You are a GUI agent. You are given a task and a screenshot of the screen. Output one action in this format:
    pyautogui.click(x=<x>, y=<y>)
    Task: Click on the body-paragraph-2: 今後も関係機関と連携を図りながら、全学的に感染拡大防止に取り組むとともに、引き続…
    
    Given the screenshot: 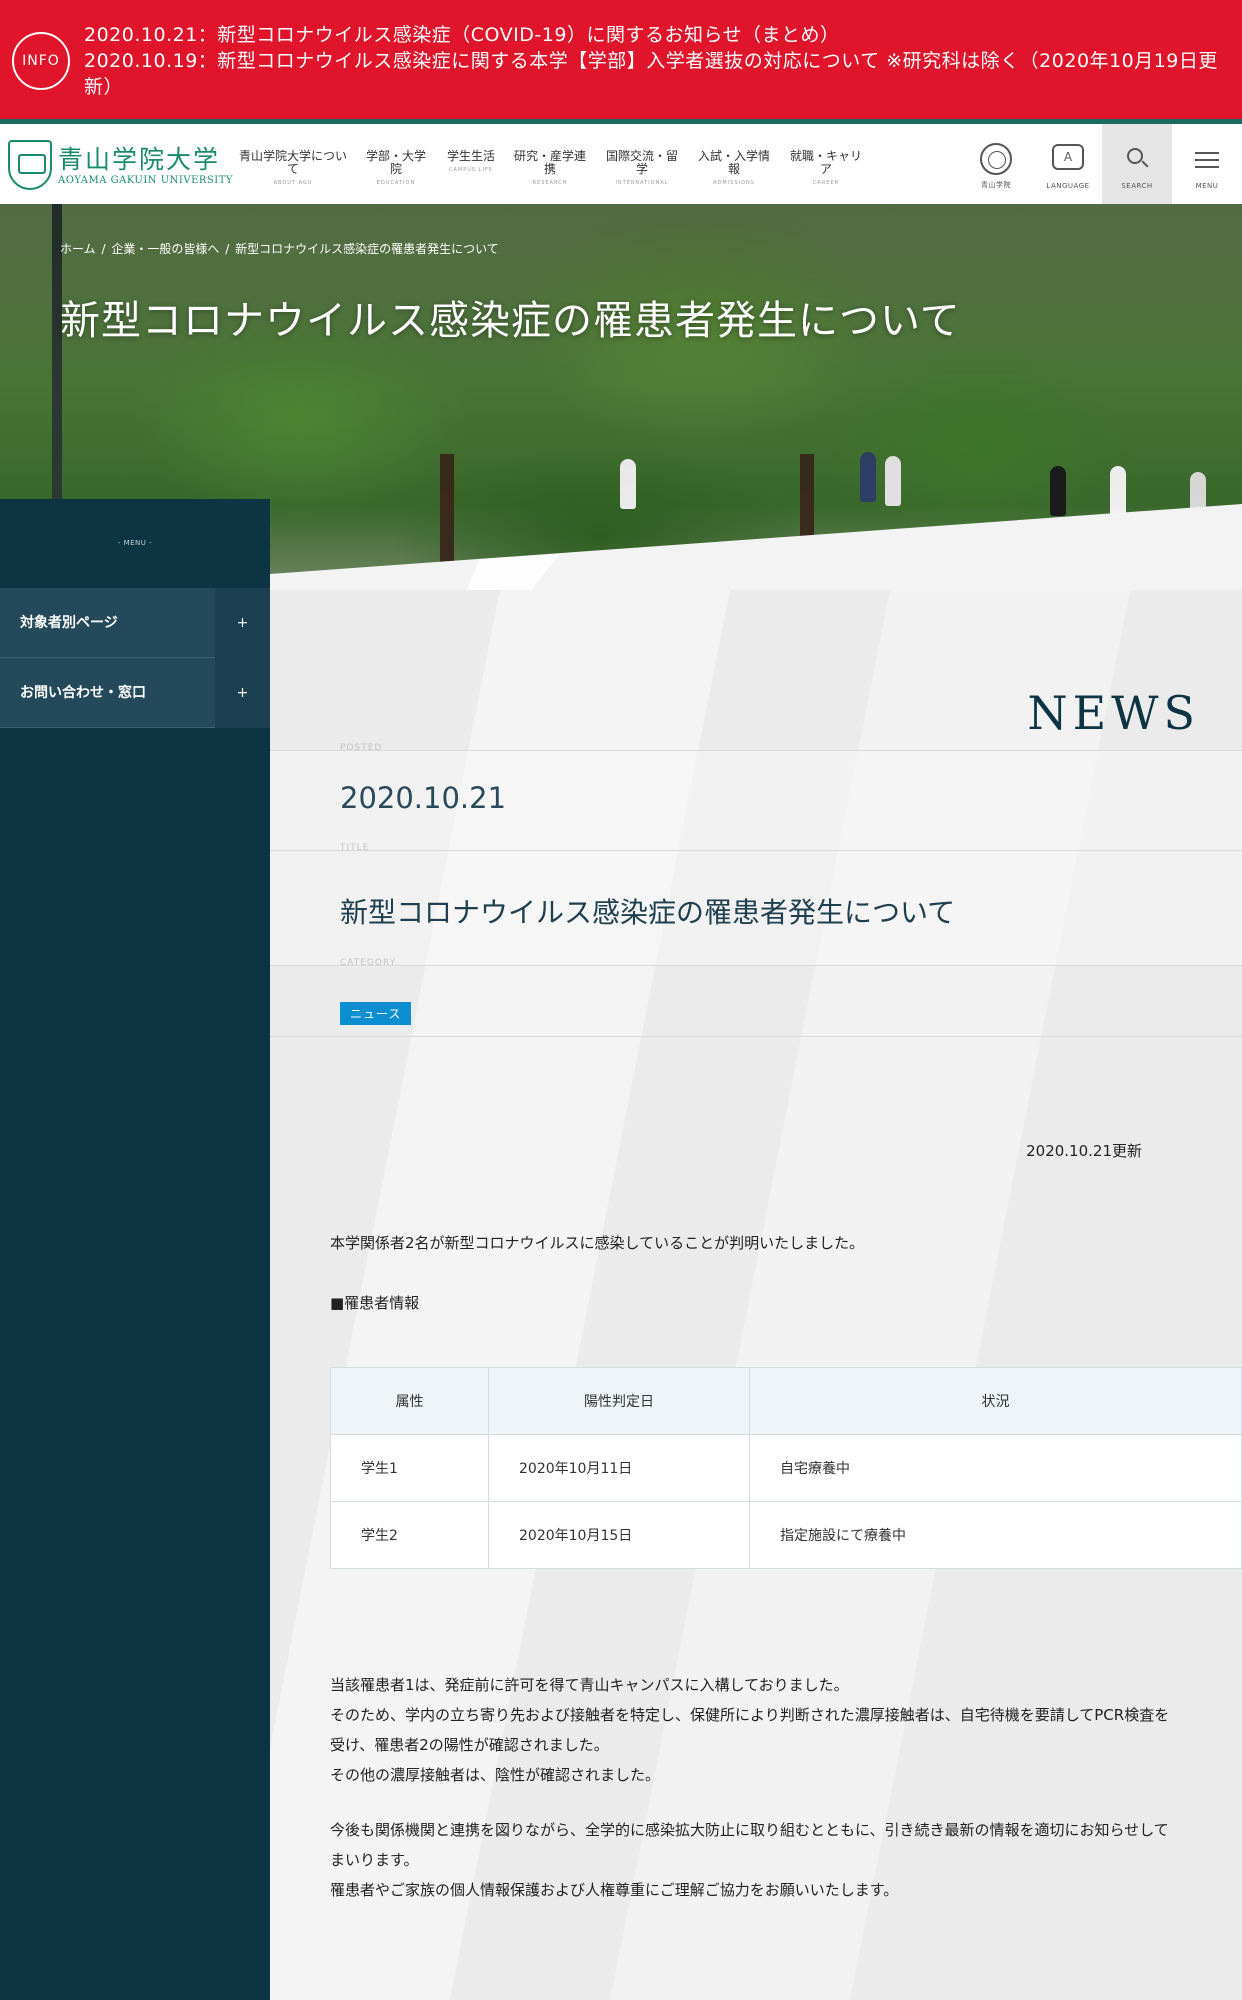 What is the action you would take?
    pyautogui.click(x=749, y=1860)
    